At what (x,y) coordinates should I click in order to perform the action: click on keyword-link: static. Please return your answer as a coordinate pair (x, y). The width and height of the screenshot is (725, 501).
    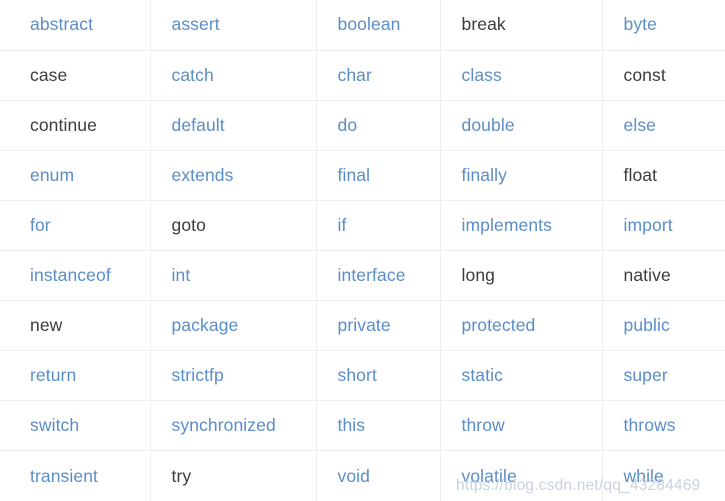
    Looking at the image, I should click on (482, 375).